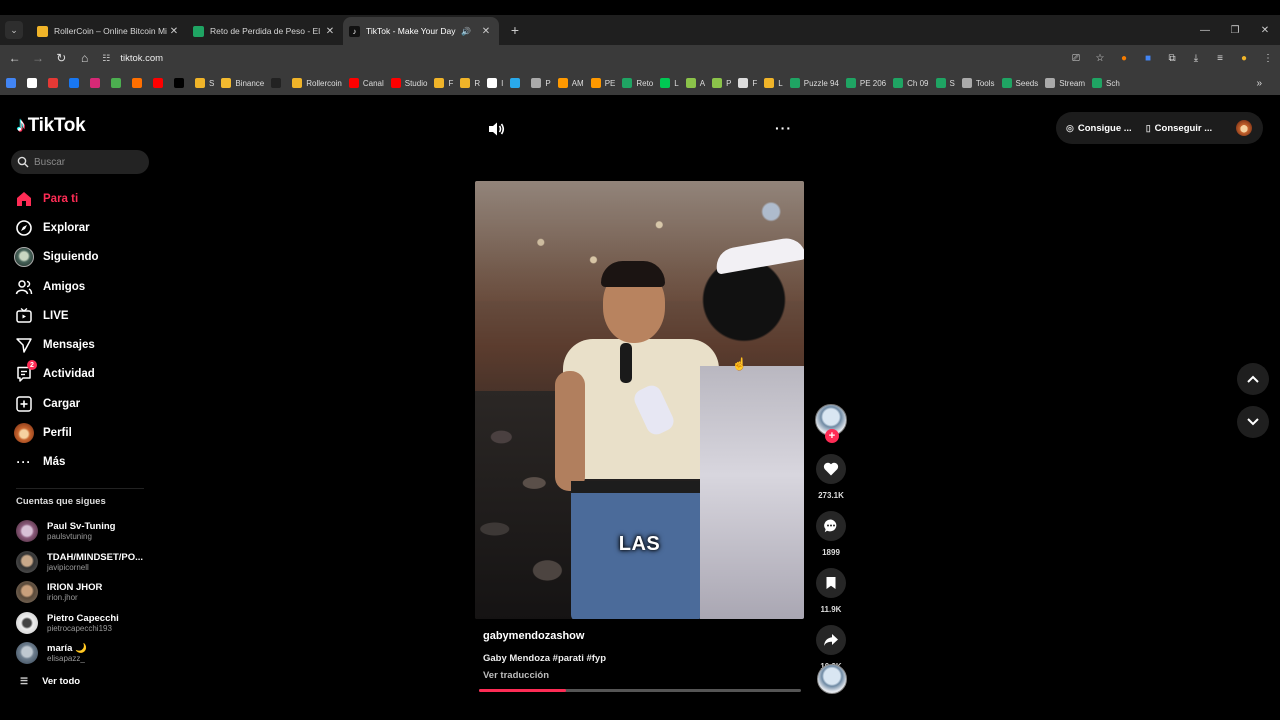 The image size is (1280, 720). What do you see at coordinates (56, 344) in the screenshot?
I see `sidebar-item-mensajes: Mensajes` at bounding box center [56, 344].